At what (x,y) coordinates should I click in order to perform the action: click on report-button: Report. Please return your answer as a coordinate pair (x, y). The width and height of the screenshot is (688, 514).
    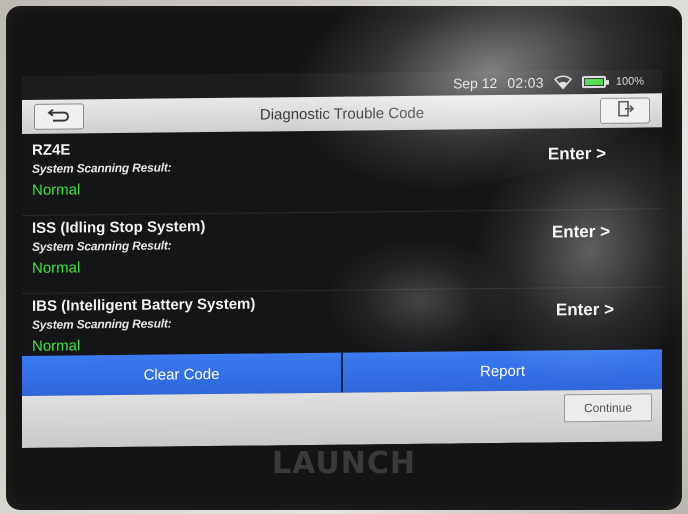
    Looking at the image, I should click on (502, 371).